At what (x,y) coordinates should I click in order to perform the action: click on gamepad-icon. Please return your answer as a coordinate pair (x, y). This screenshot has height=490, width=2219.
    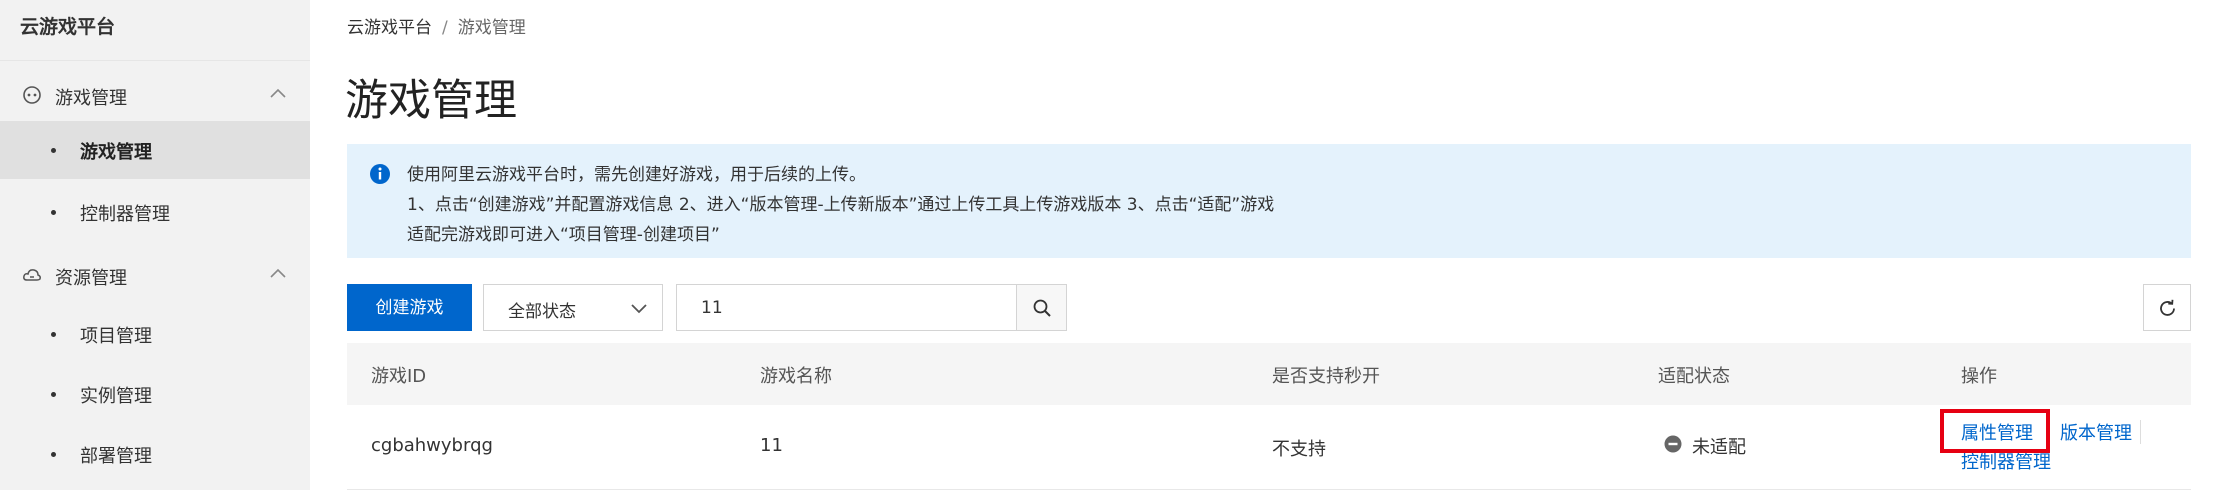
    Looking at the image, I should click on (32, 95).